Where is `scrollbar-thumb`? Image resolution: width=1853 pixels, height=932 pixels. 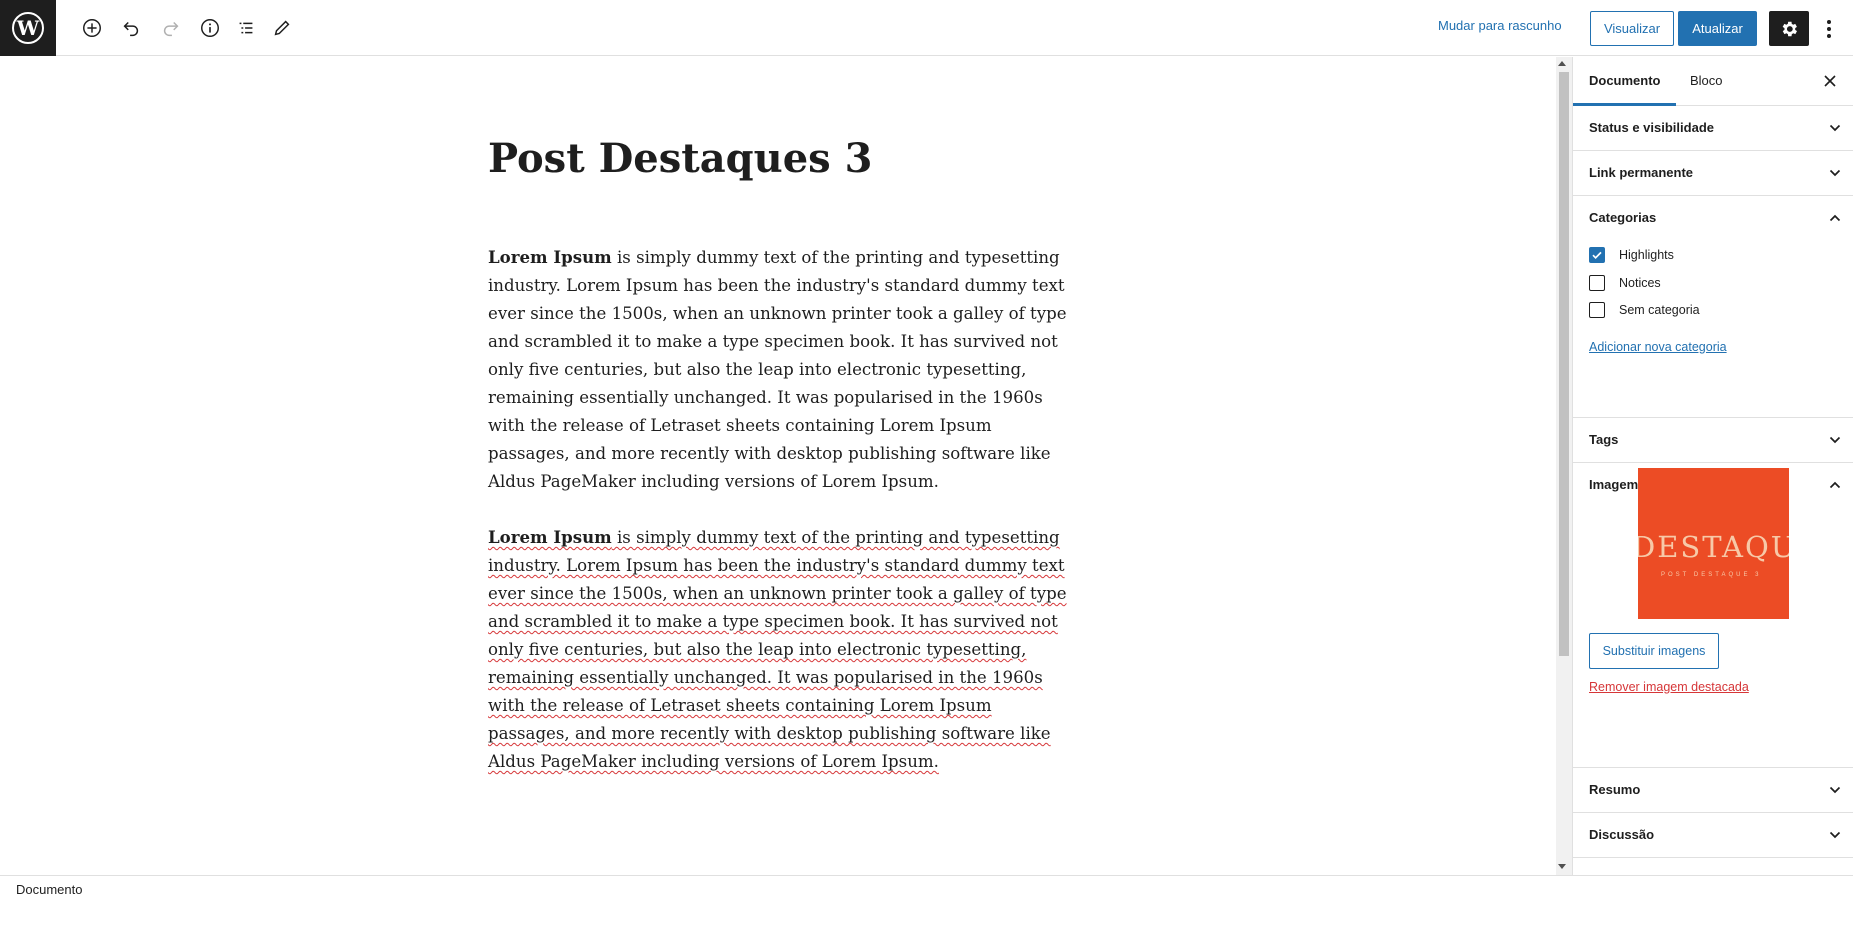 scrollbar-thumb is located at coordinates (1564, 364).